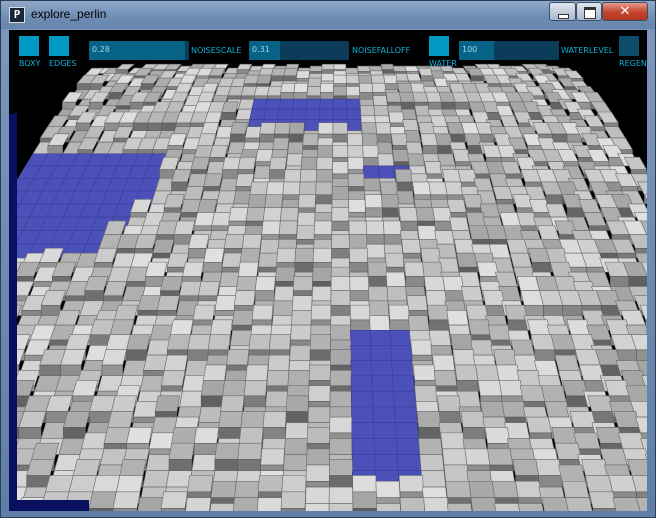  Describe the element at coordinates (30, 63) in the screenshot. I see `boxy-label: BOXY` at that location.